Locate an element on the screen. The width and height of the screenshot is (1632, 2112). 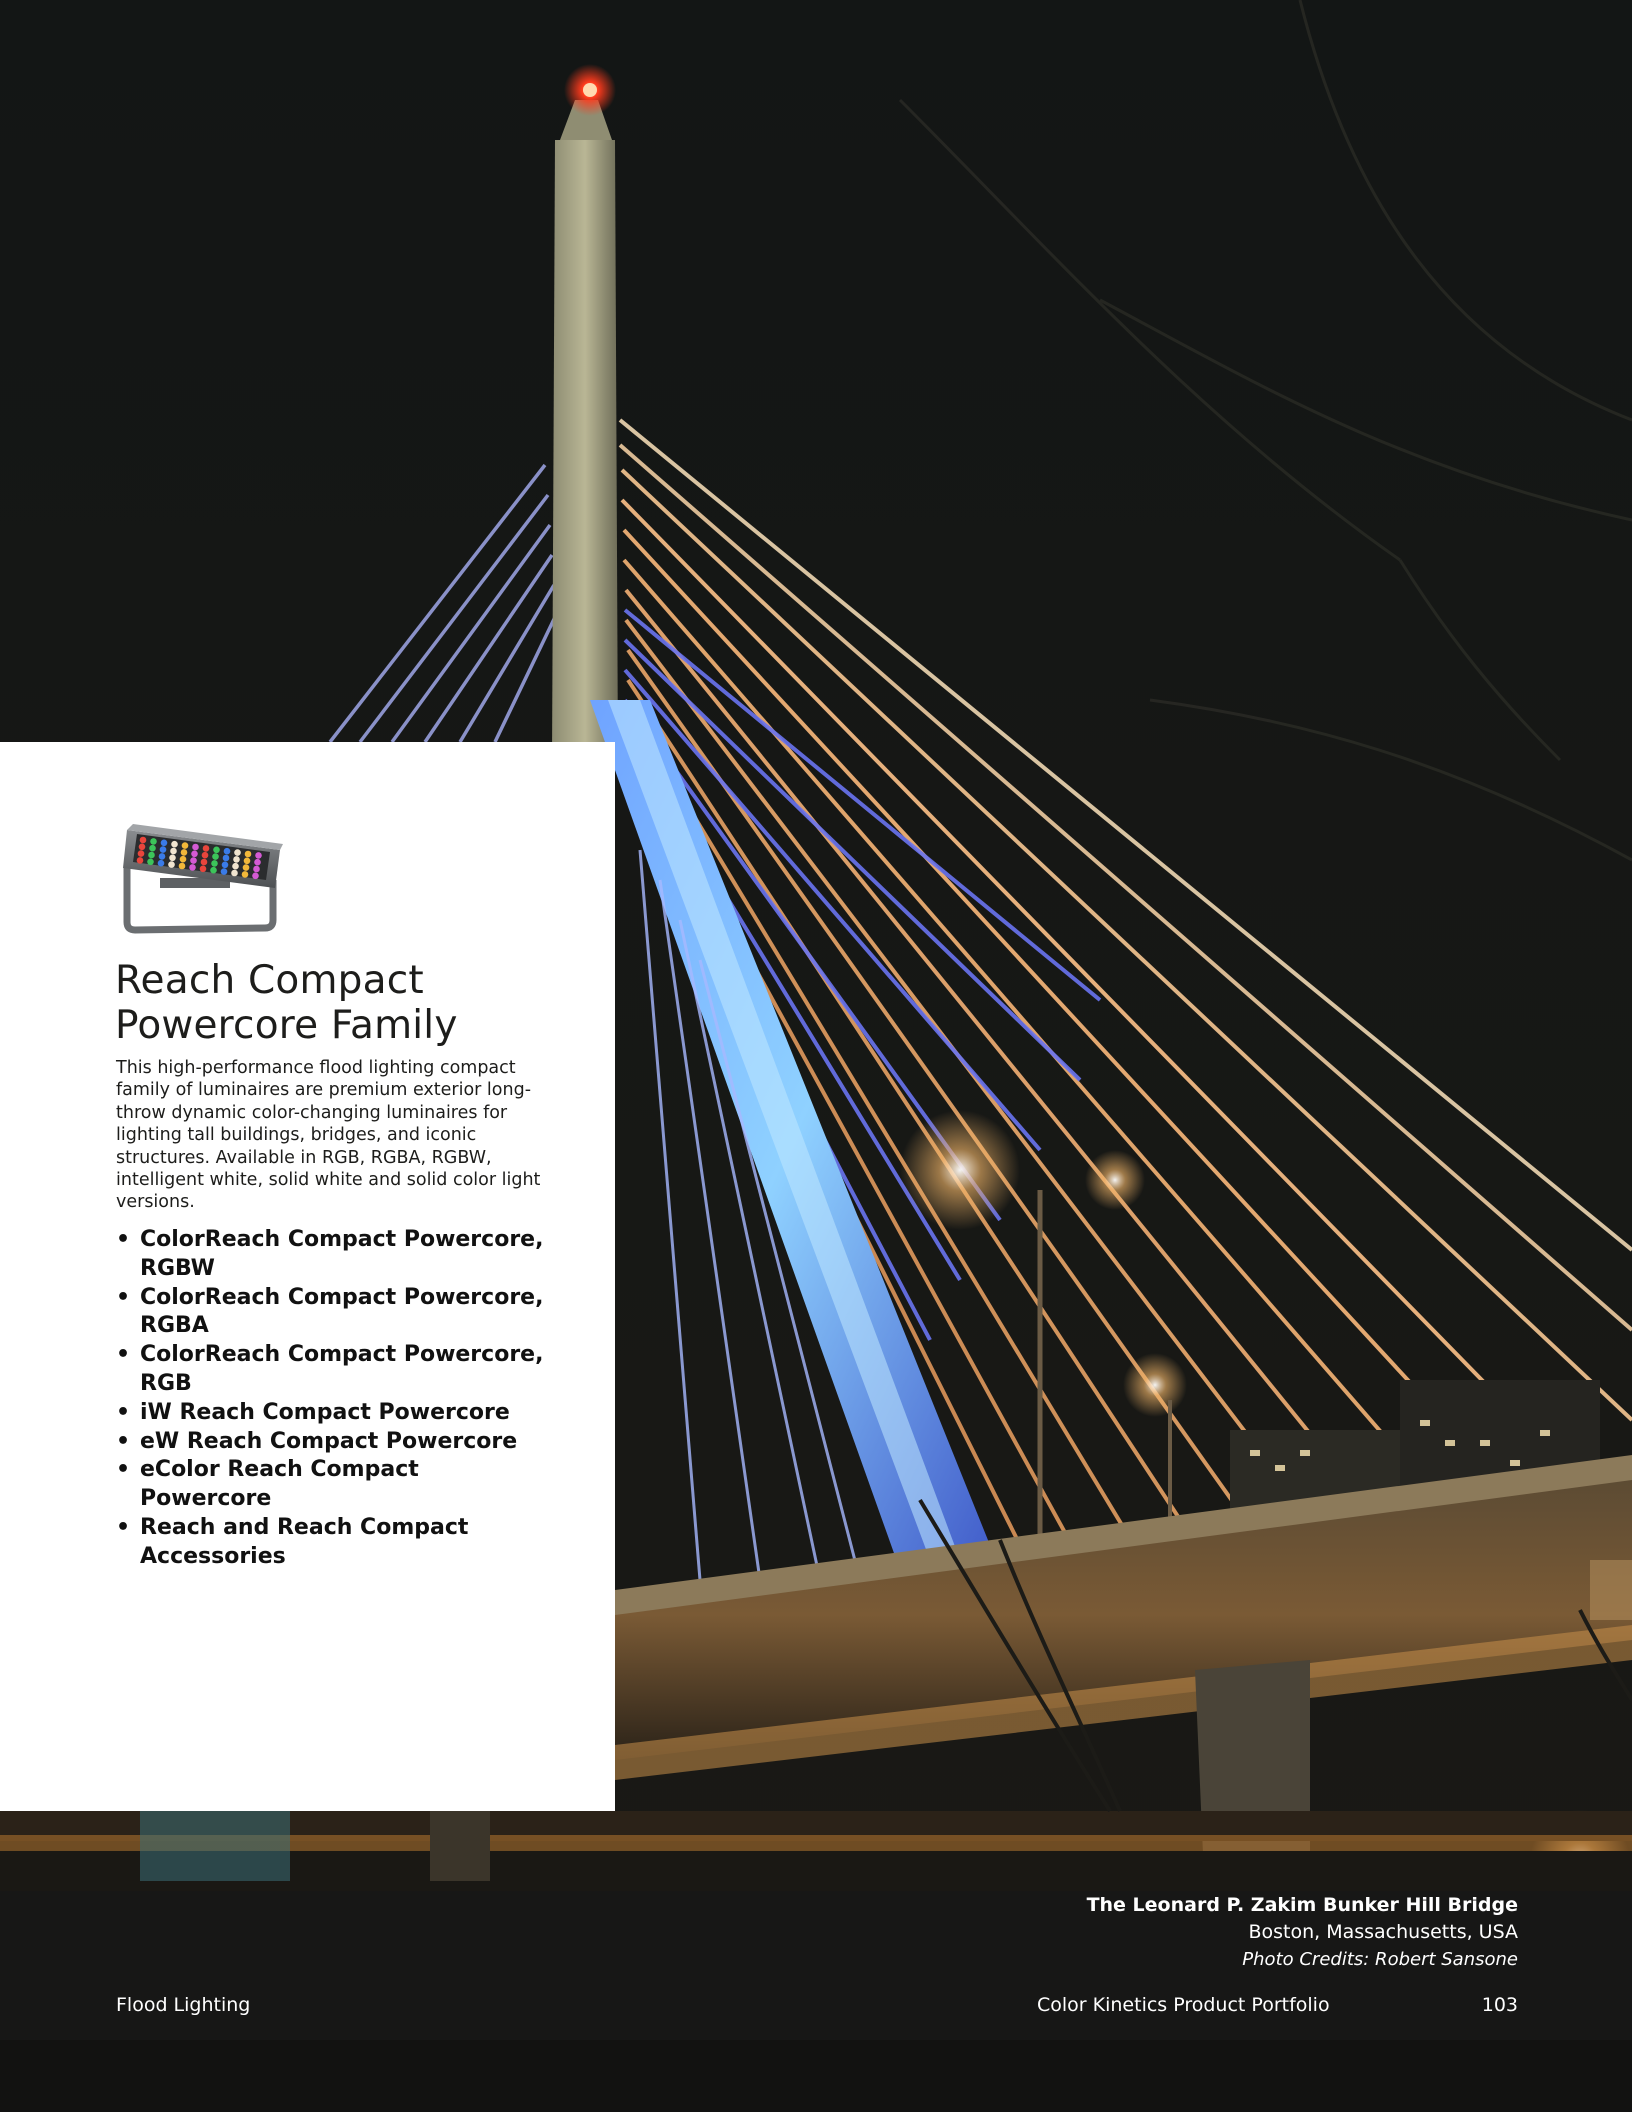
variant-name: ColorReach Compact Powercore, RGBW is located at coordinates (342, 1254).